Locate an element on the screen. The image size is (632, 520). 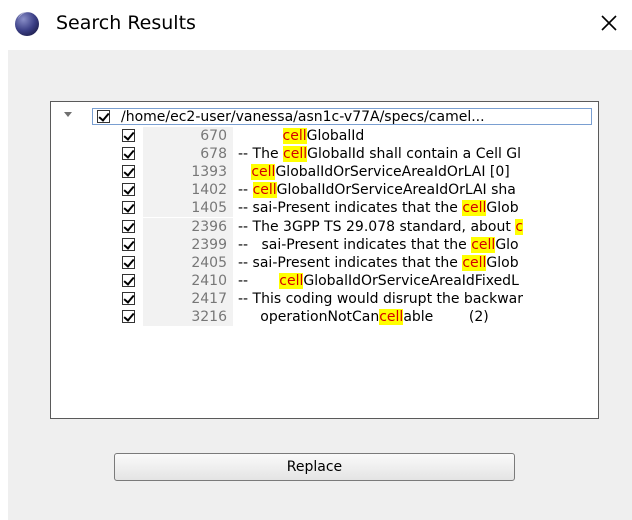
result-text: cellGlobalIdOrServiceAreaIdOrLAI [0] is located at coordinates (413, 172).